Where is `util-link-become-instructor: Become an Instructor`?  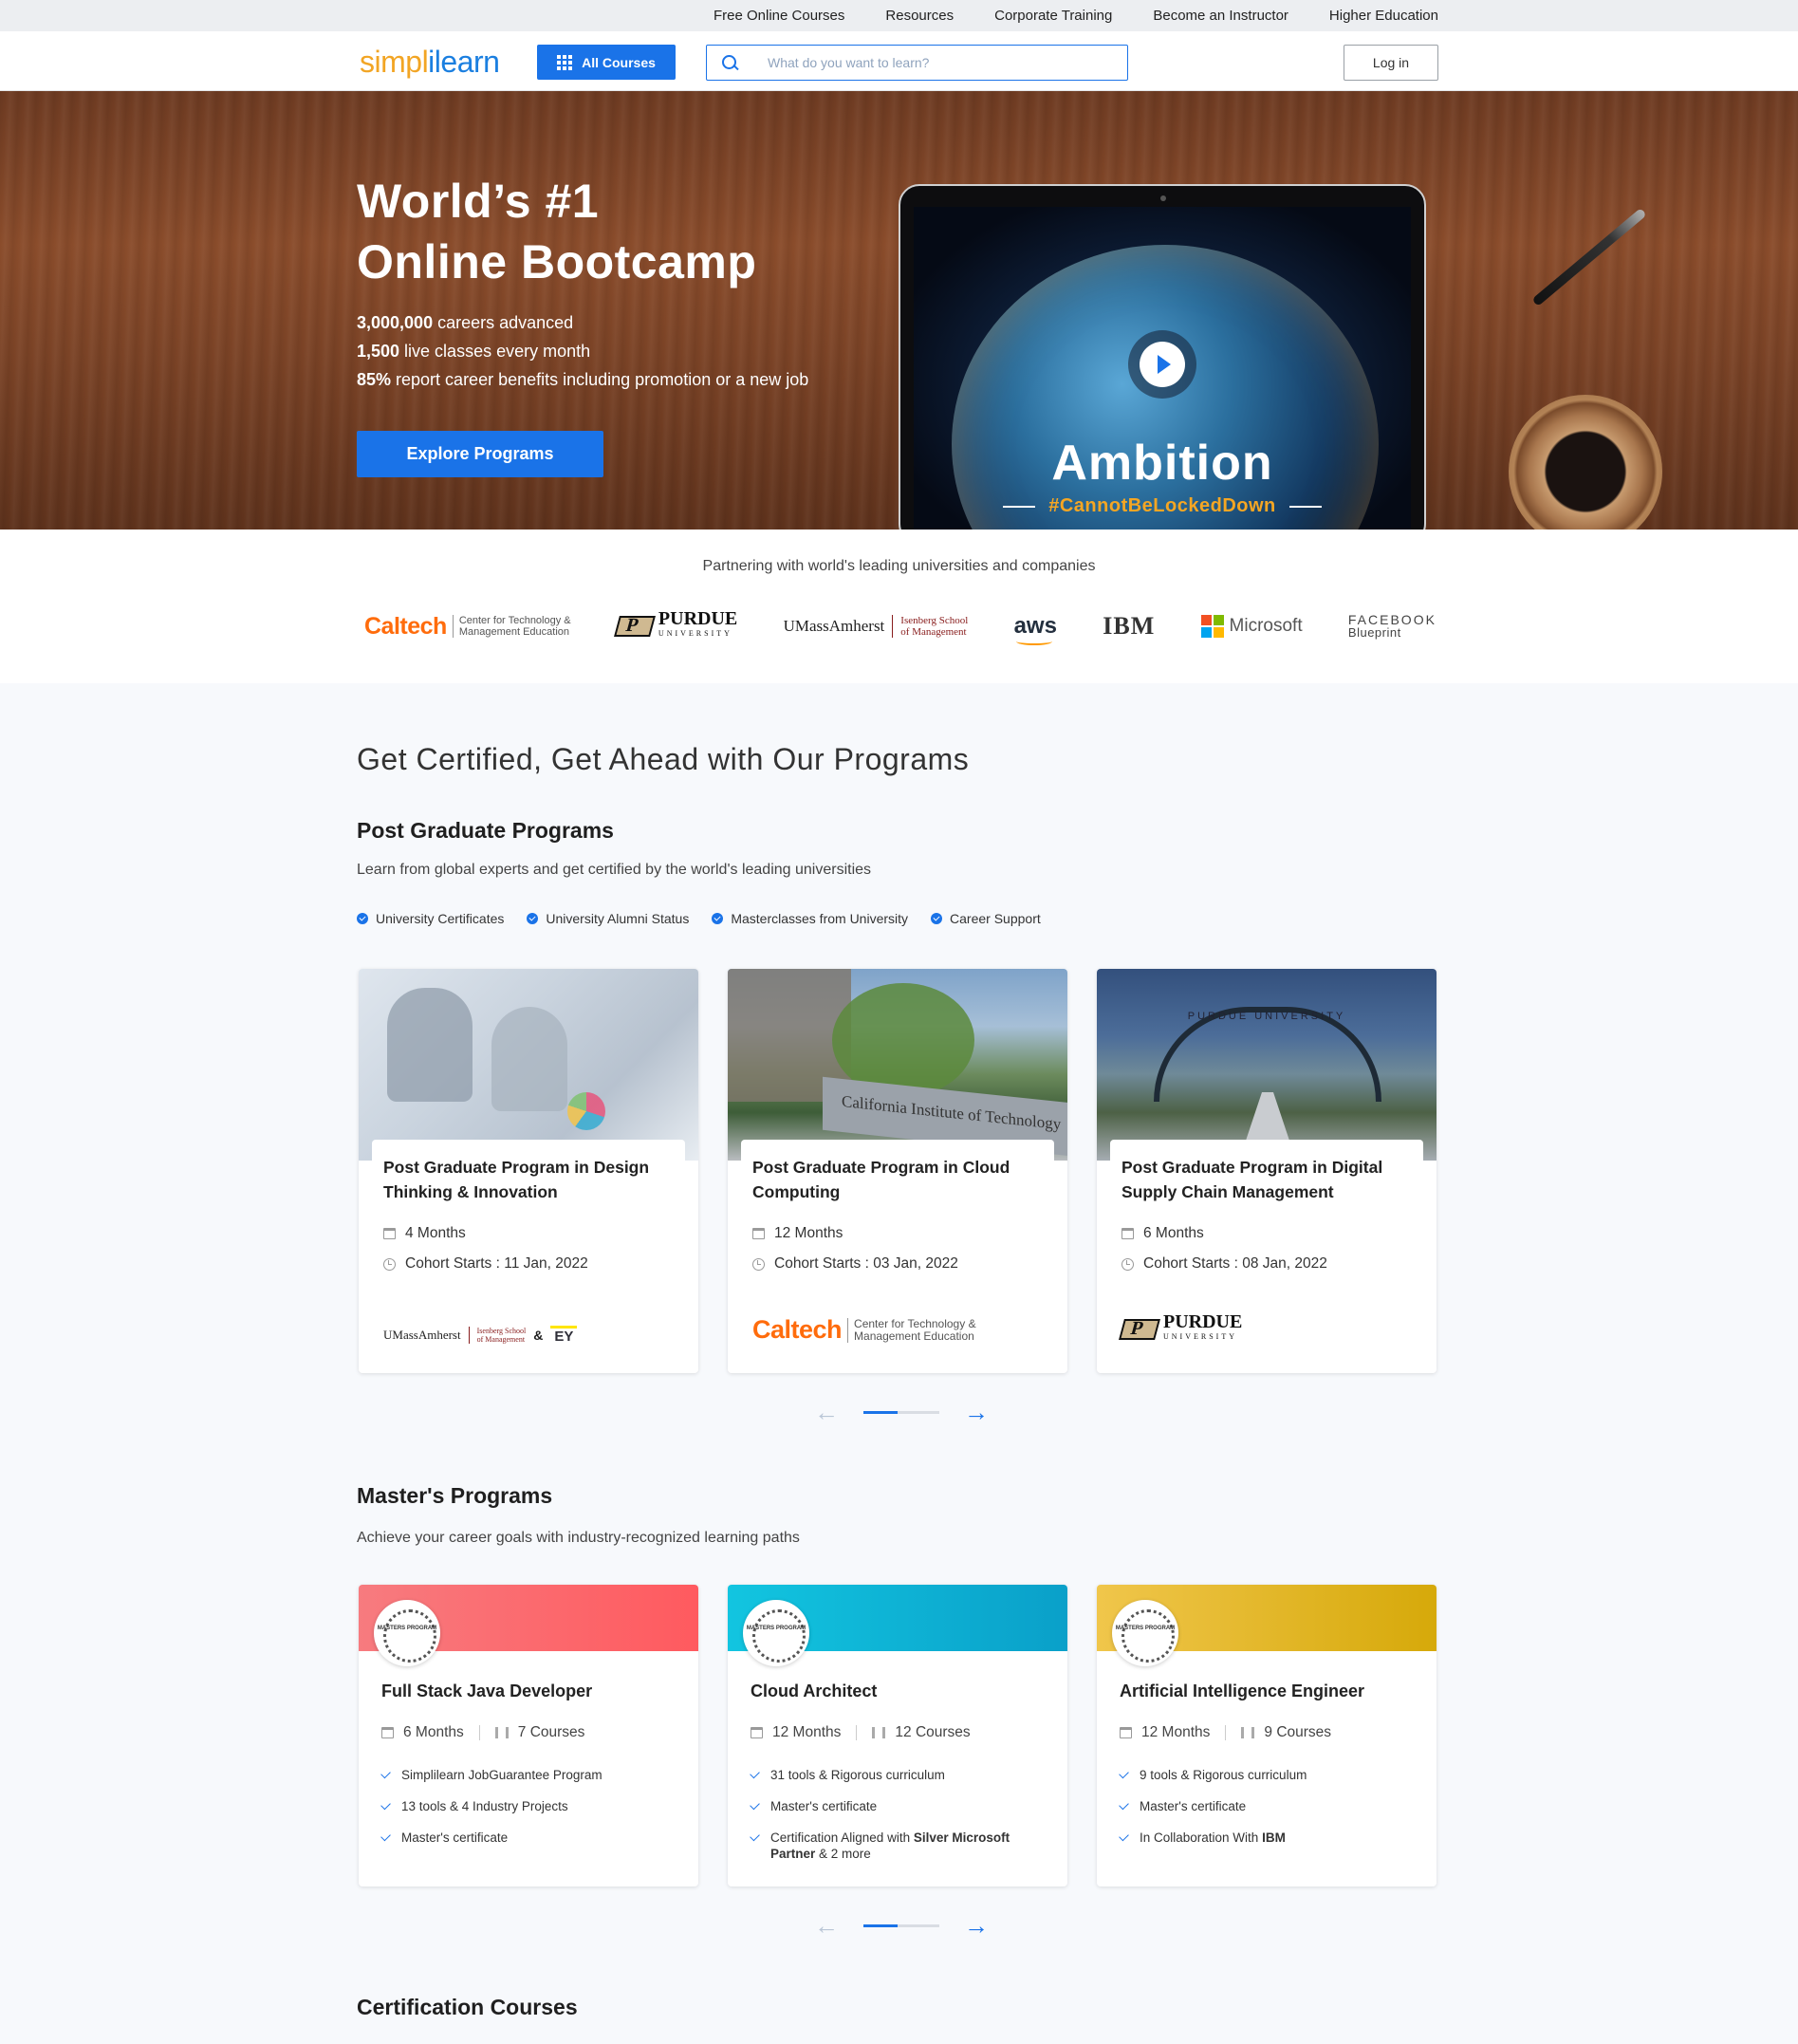 util-link-become-instructor: Become an Instructor is located at coordinates (1220, 16).